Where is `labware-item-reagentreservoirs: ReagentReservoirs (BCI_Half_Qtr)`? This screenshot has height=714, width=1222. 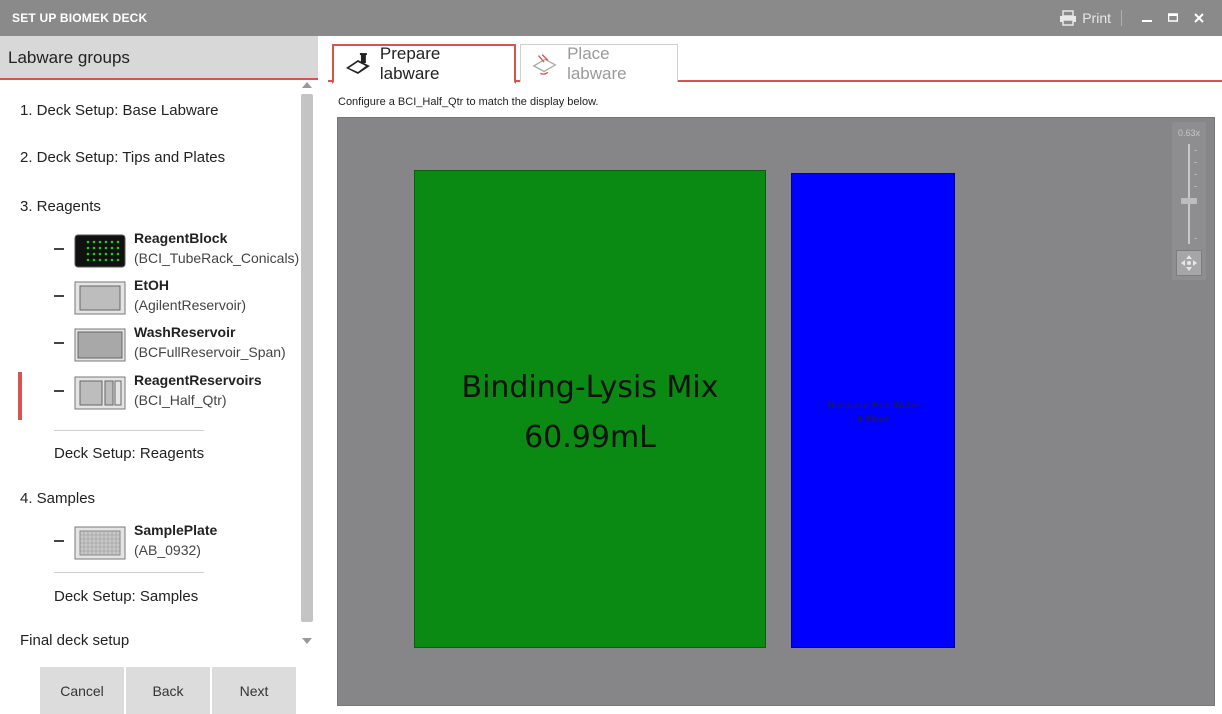 labware-item-reagentreservoirs: ReagentReservoirs (BCI_Half_Qtr) is located at coordinates (184, 395).